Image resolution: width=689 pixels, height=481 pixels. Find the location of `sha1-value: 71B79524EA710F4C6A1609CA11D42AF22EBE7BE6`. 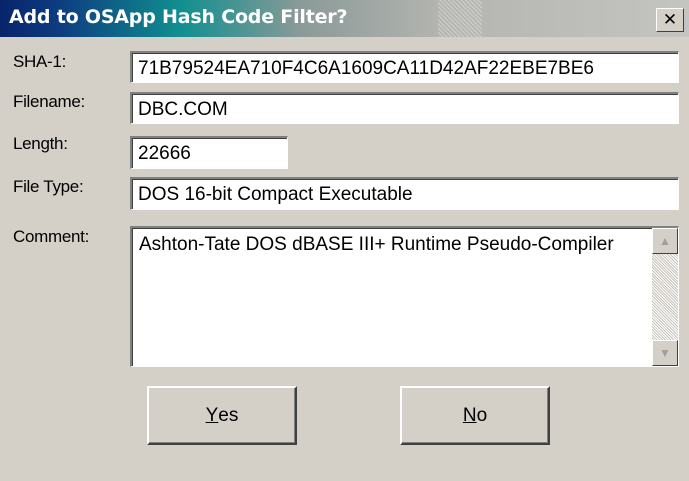

sha1-value: 71B79524EA710F4C6A1609CA11D42AF22EBE7BE6 is located at coordinates (366, 68).